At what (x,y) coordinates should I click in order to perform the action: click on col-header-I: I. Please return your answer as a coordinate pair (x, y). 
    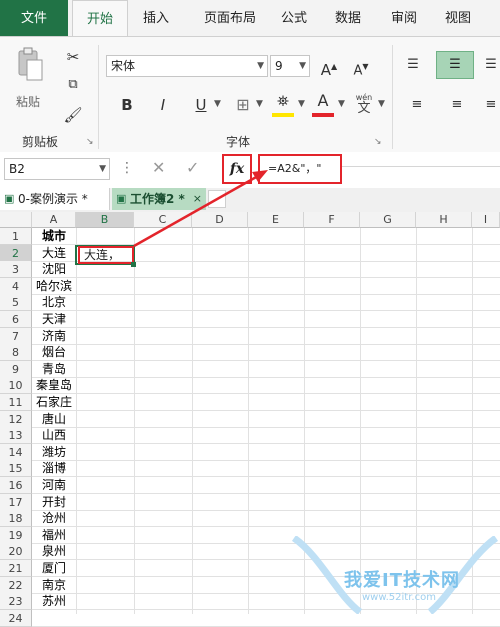
    Looking at the image, I should click on (486, 220).